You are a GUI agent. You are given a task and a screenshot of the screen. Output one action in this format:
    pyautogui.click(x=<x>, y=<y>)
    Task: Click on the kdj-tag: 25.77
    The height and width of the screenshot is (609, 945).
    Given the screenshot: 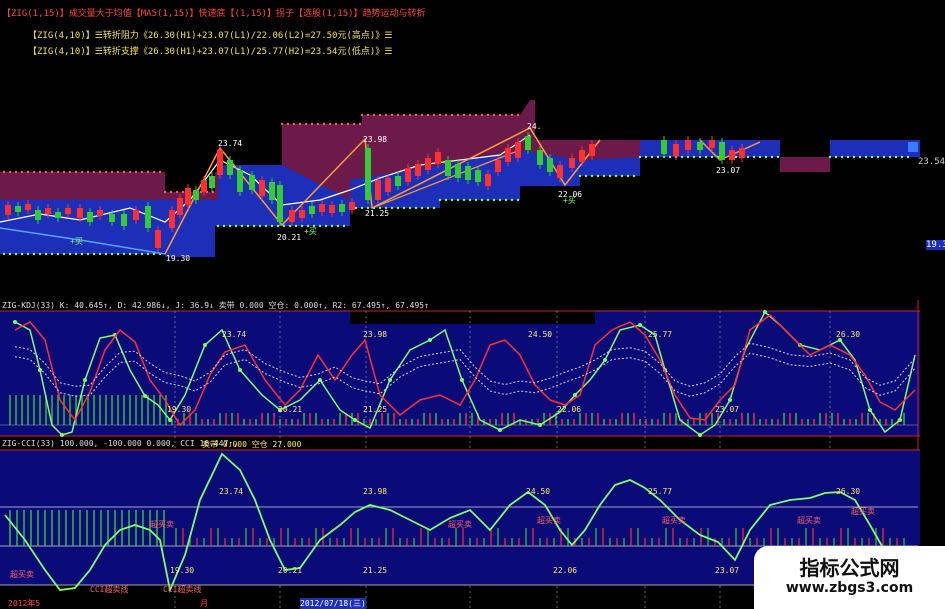 What is the action you would take?
    pyautogui.click(x=660, y=334)
    